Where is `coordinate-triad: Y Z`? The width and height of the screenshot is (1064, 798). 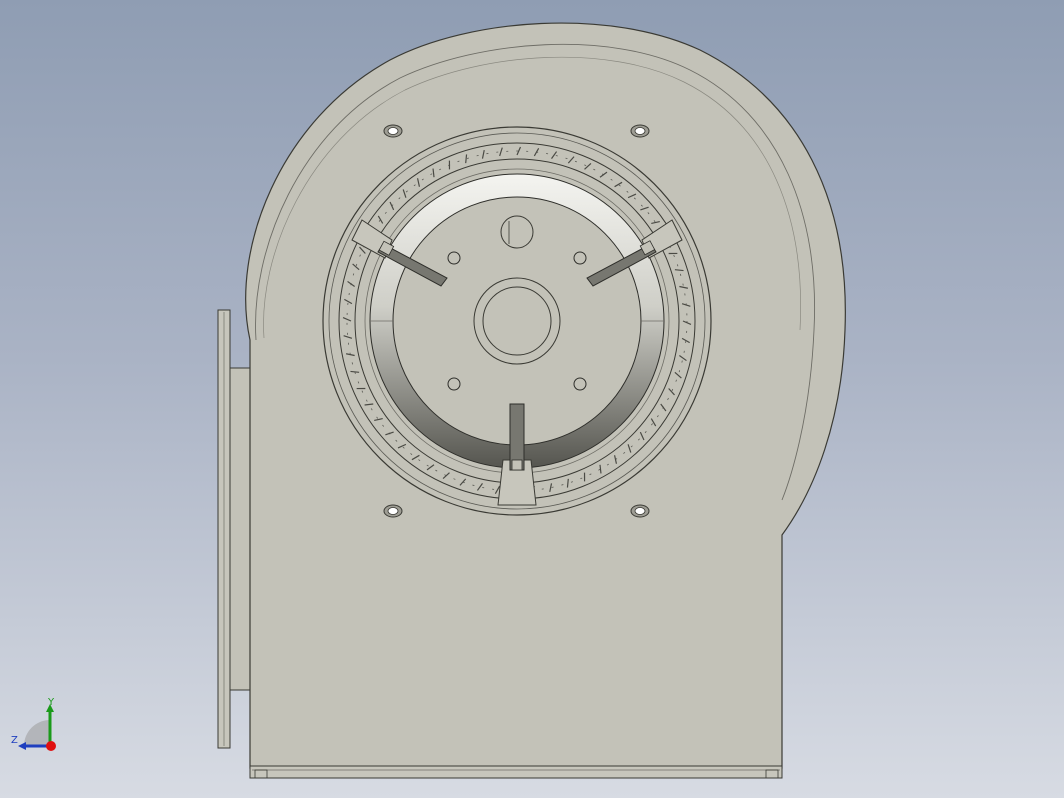
coordinate-triad: Y Z is located at coordinates (38, 728).